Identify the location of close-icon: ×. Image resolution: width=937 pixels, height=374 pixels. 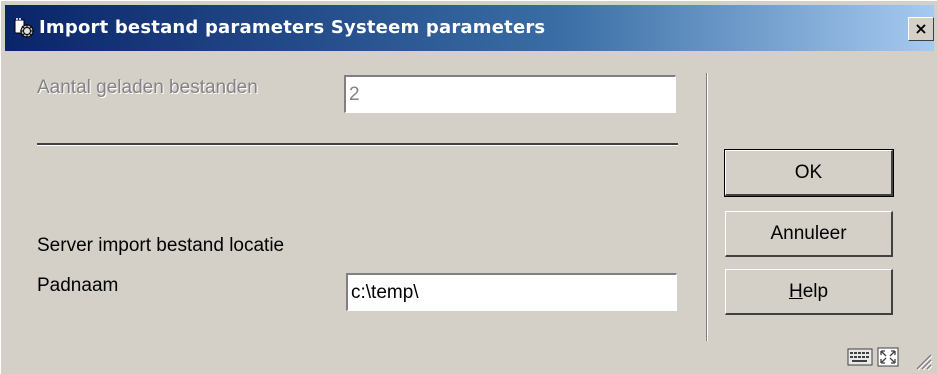
(921, 28).